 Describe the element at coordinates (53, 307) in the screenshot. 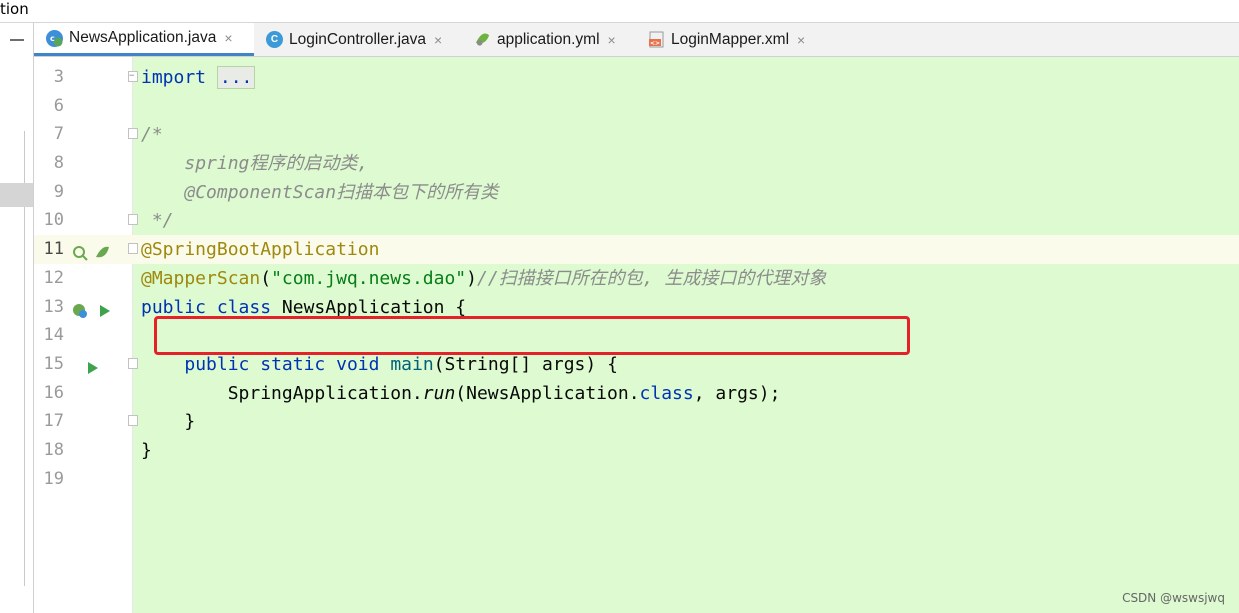

I see `line-number: 13` at that location.